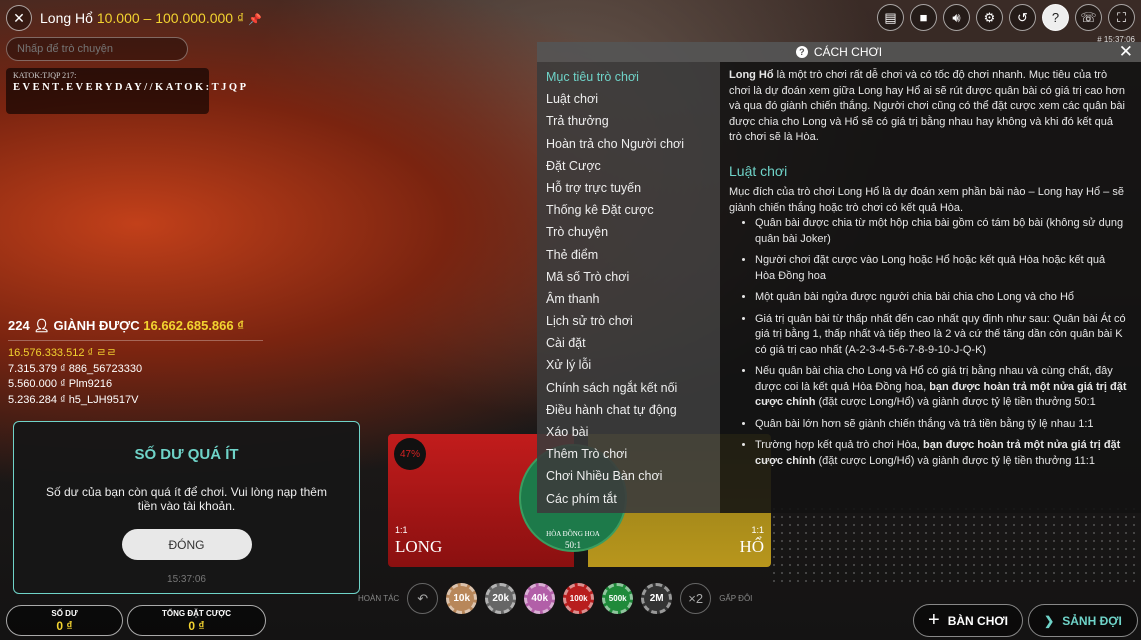 Image resolution: width=1141 pixels, height=640 pixels. Describe the element at coordinates (633, 255) in the screenshot. I see `help-menu-item: Thẻ điểm` at that location.